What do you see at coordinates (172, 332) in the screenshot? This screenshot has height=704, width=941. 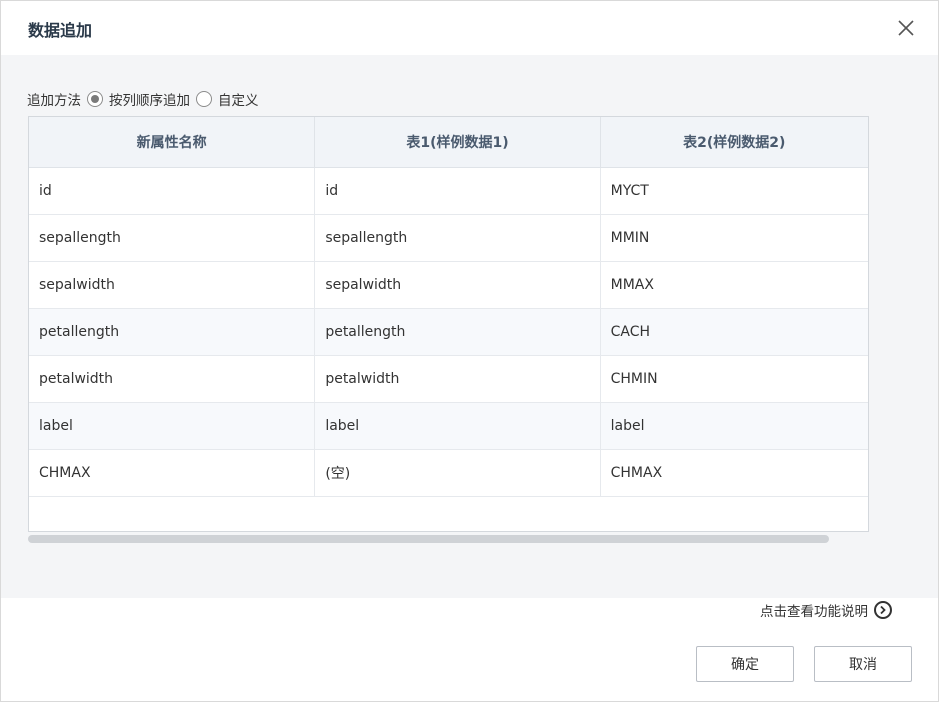 I see `cell-new-name: petallength` at bounding box center [172, 332].